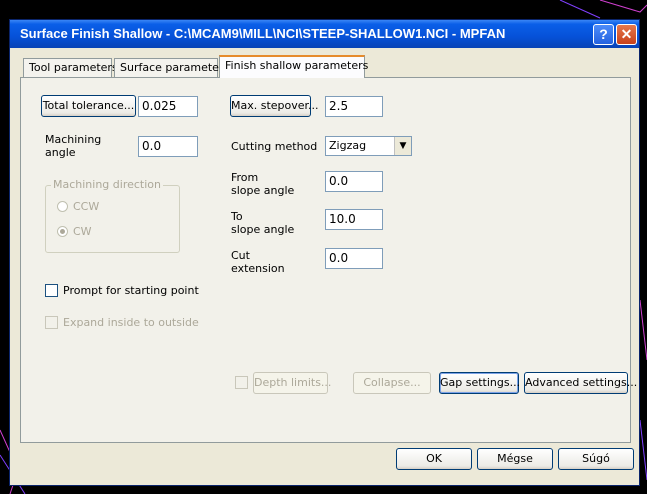 Image resolution: width=647 pixels, height=494 pixels. I want to click on expand-inside-checkbox, so click(51, 322).